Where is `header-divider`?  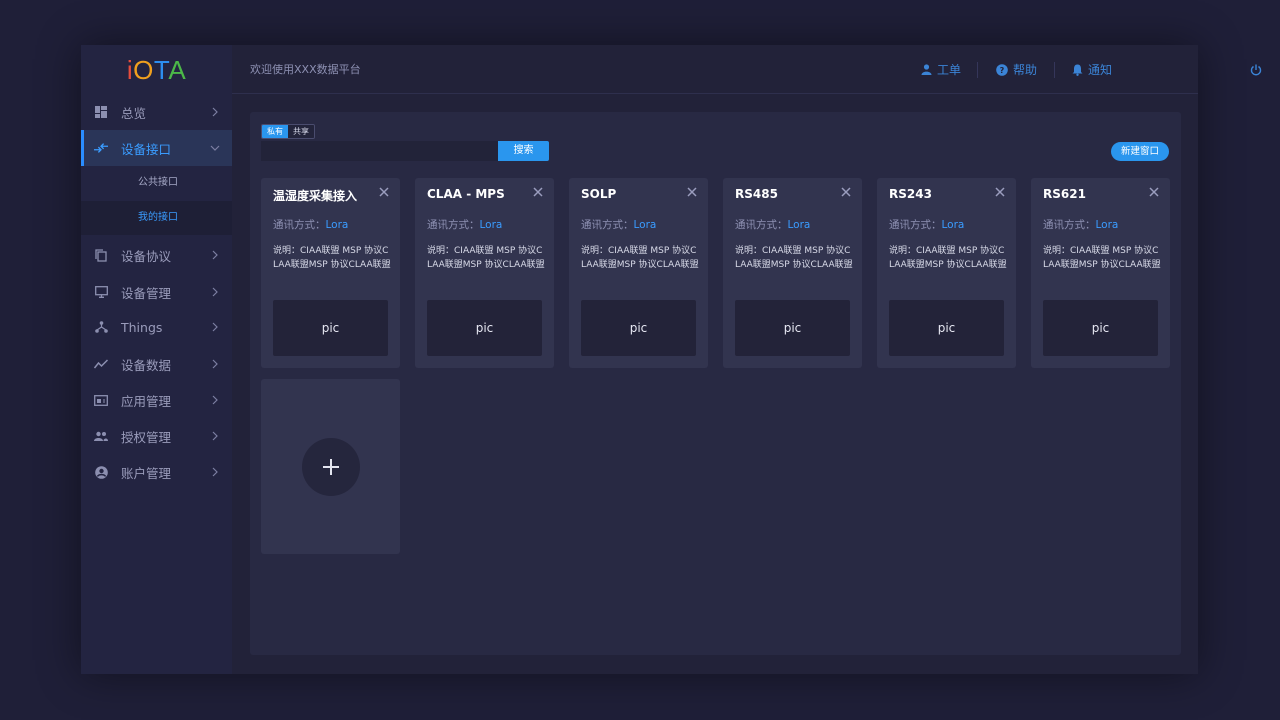 header-divider is located at coordinates (977, 70).